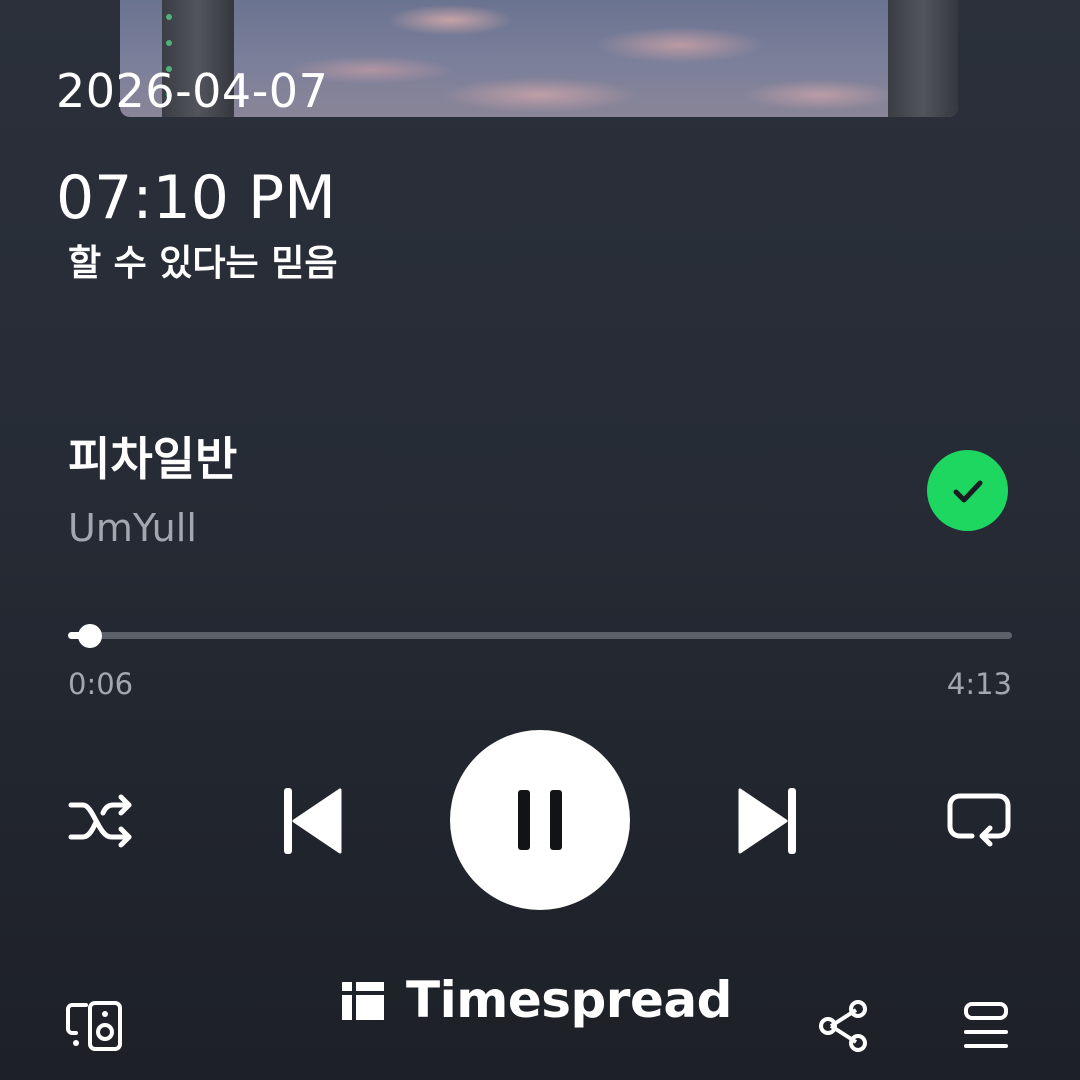 This screenshot has width=1080, height=1080. I want to click on brand-logo: Timespread, so click(536, 1000).